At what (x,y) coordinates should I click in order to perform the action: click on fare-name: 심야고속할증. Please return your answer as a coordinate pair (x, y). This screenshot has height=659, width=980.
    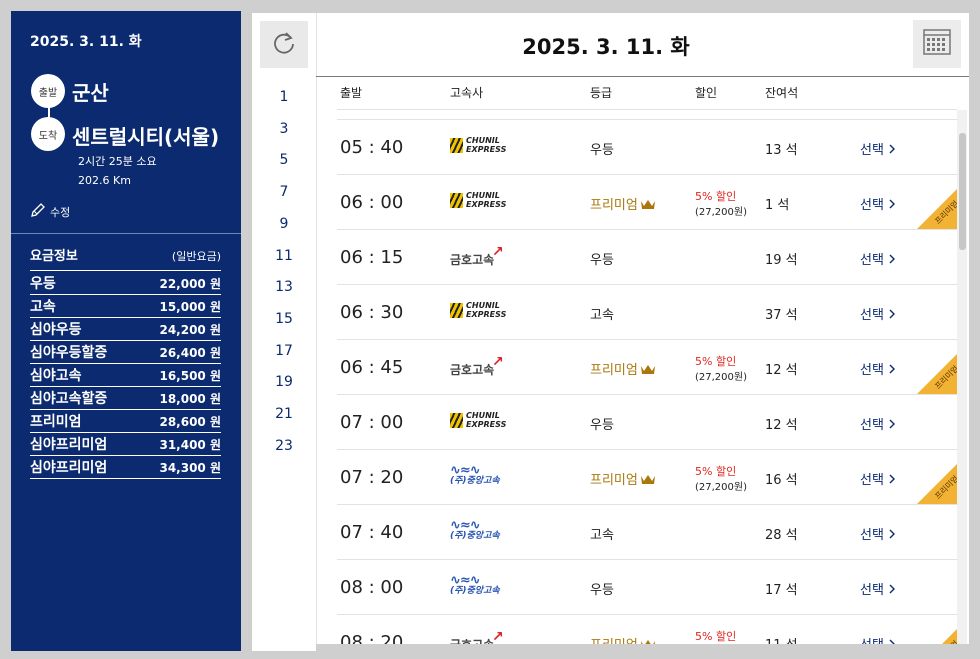
    Looking at the image, I should click on (69, 399).